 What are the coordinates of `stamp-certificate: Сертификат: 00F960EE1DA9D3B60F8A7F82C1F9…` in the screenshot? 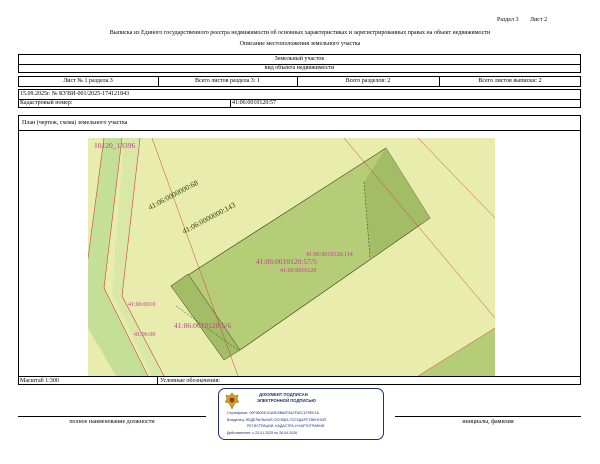 It's located at (273, 413).